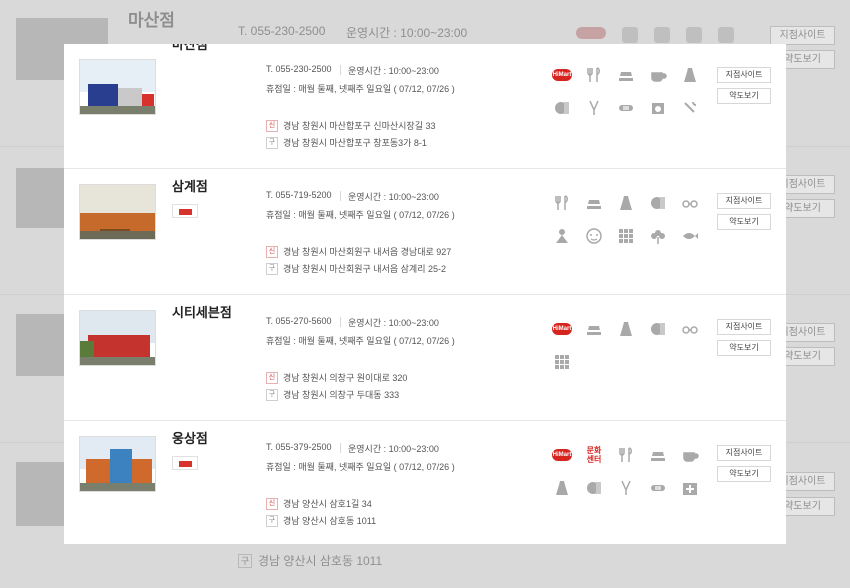 This screenshot has width=850, height=588. Describe the element at coordinates (321, 520) in the screenshot. I see `old-address: 구 경남 양산시 삼호동 1011` at that location.